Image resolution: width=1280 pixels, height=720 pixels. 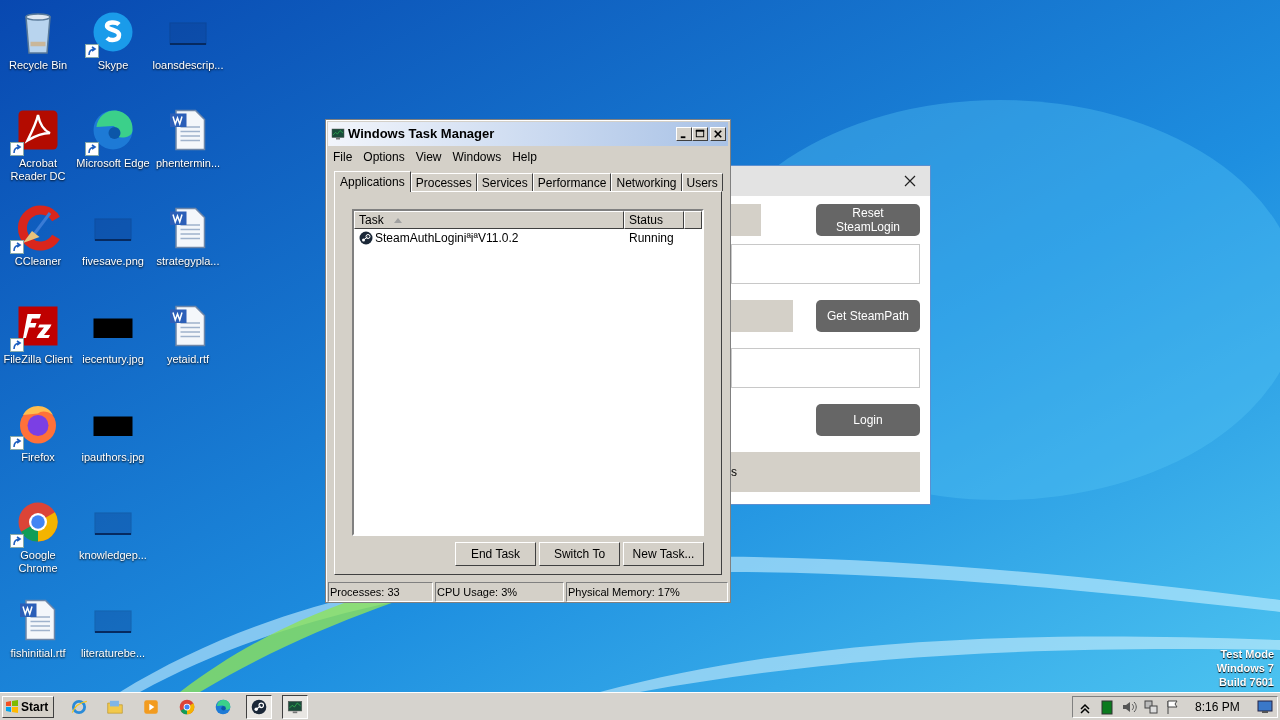 What do you see at coordinates (12, 706) in the screenshot?
I see `windows-logo-icon` at bounding box center [12, 706].